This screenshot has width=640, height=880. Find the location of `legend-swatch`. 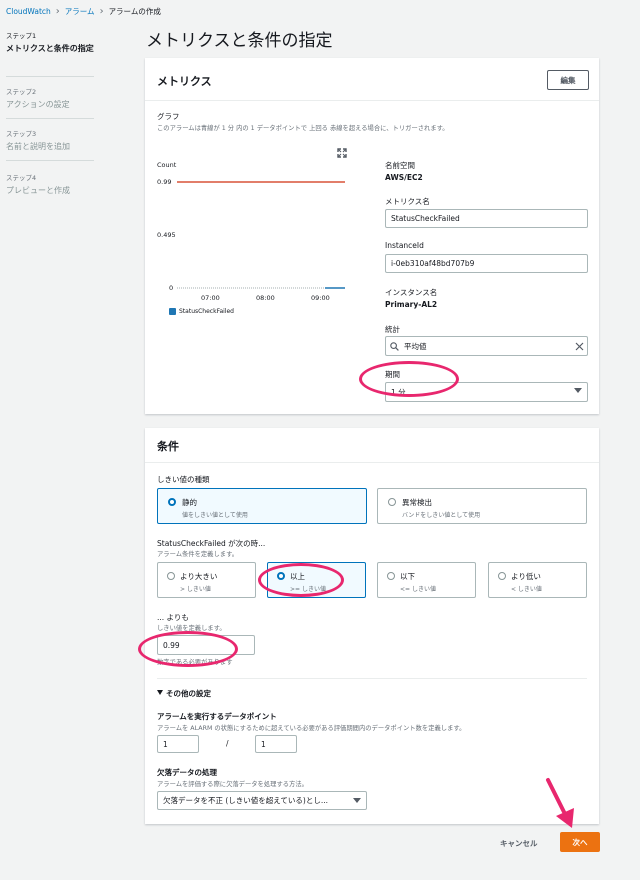

legend-swatch is located at coordinates (172, 311).